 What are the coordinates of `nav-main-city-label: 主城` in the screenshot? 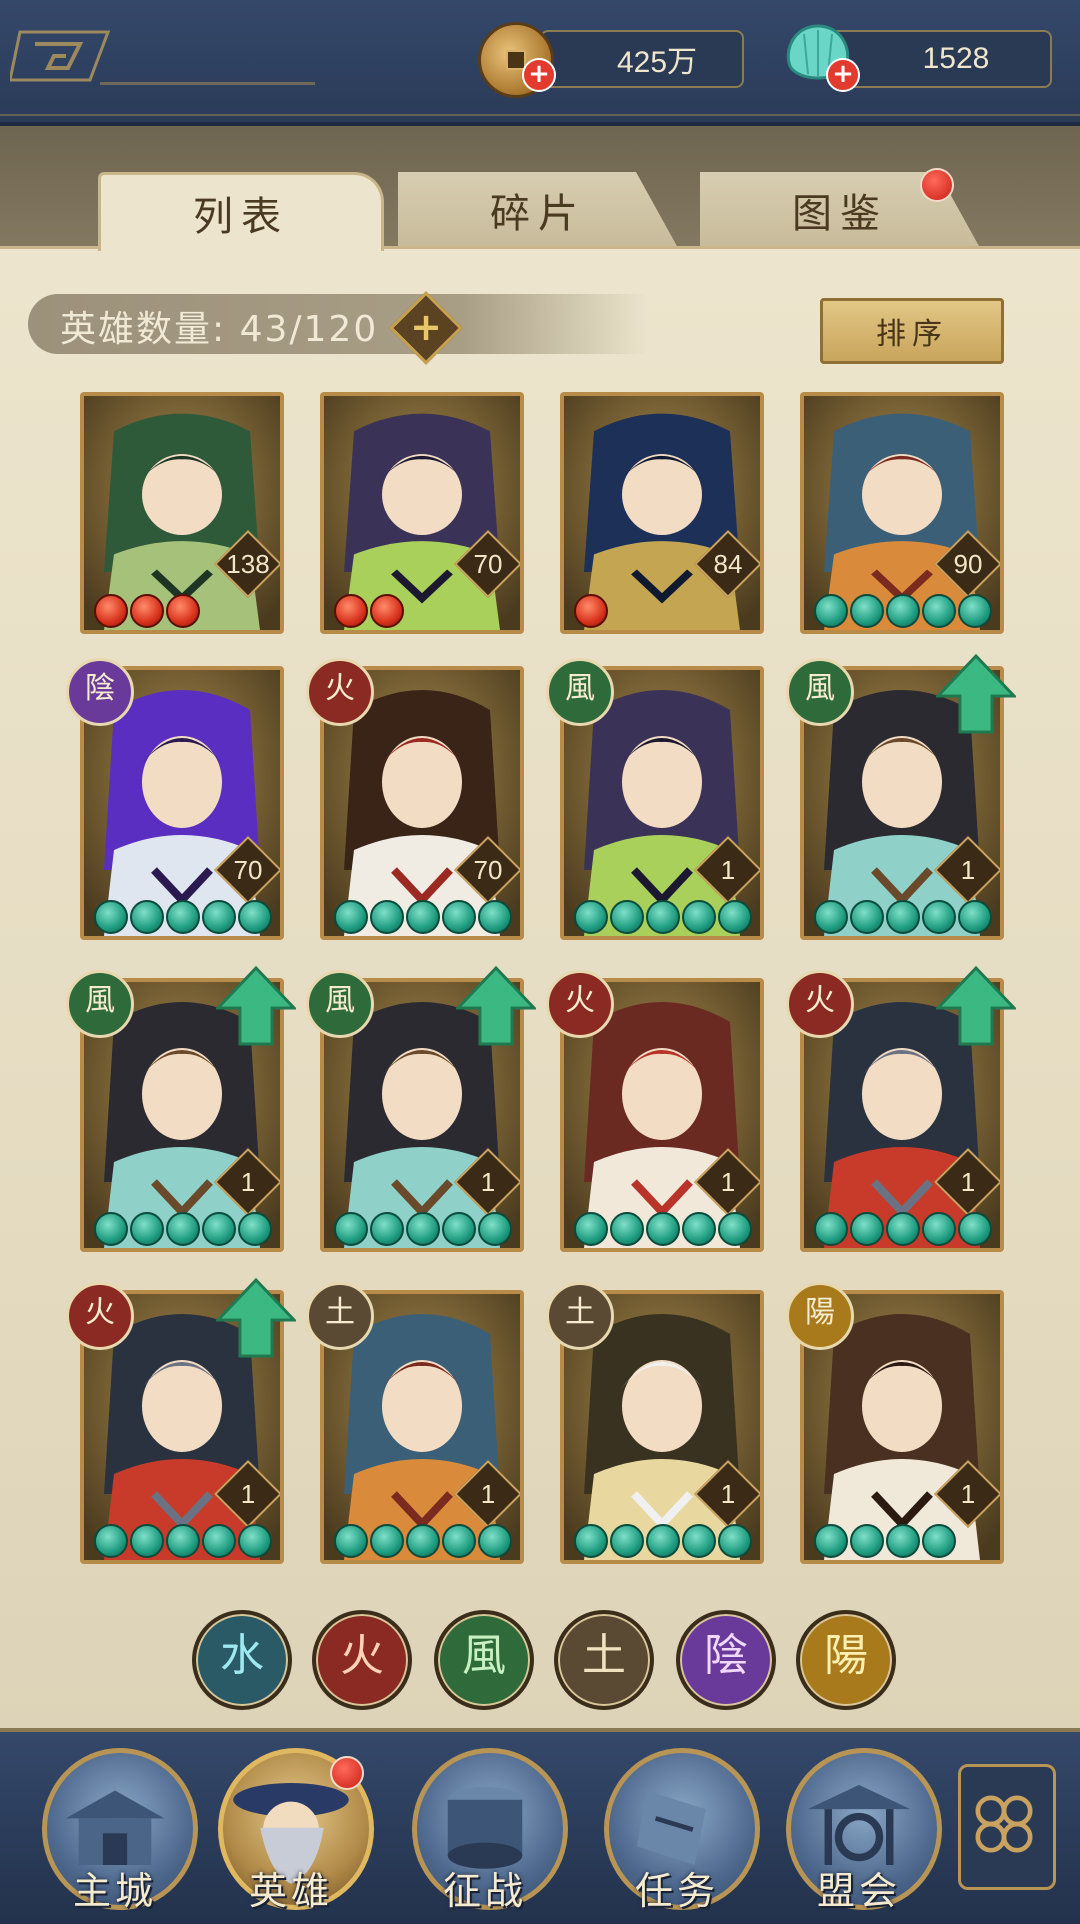 It's located at (114, 1891).